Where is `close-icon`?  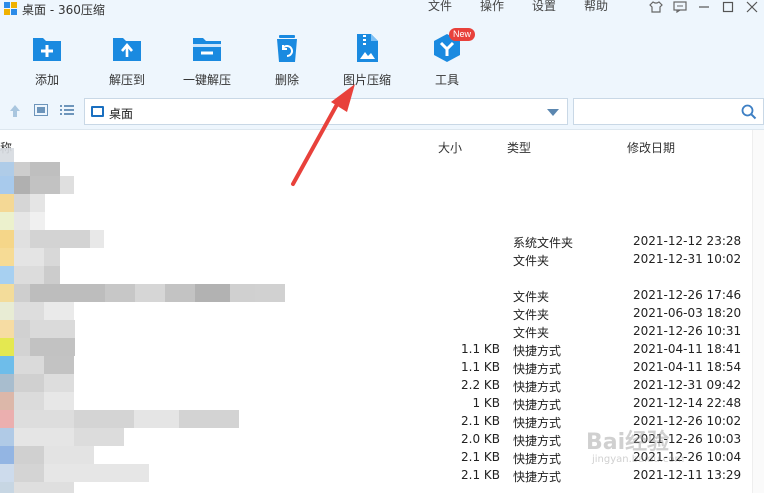 close-icon is located at coordinates (752, 7).